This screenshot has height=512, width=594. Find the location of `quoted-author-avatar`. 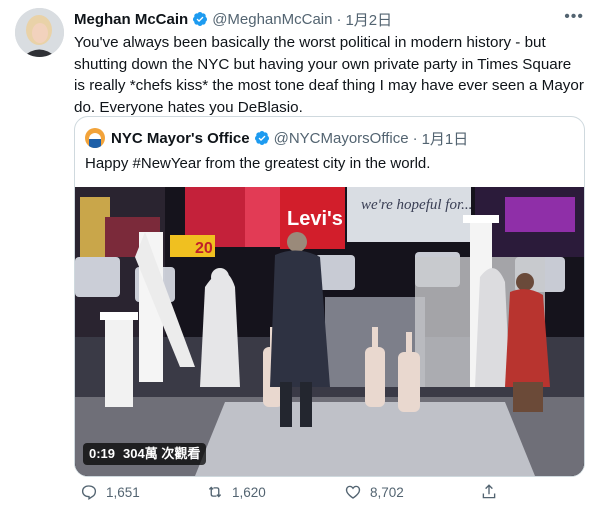

quoted-author-avatar is located at coordinates (95, 138).